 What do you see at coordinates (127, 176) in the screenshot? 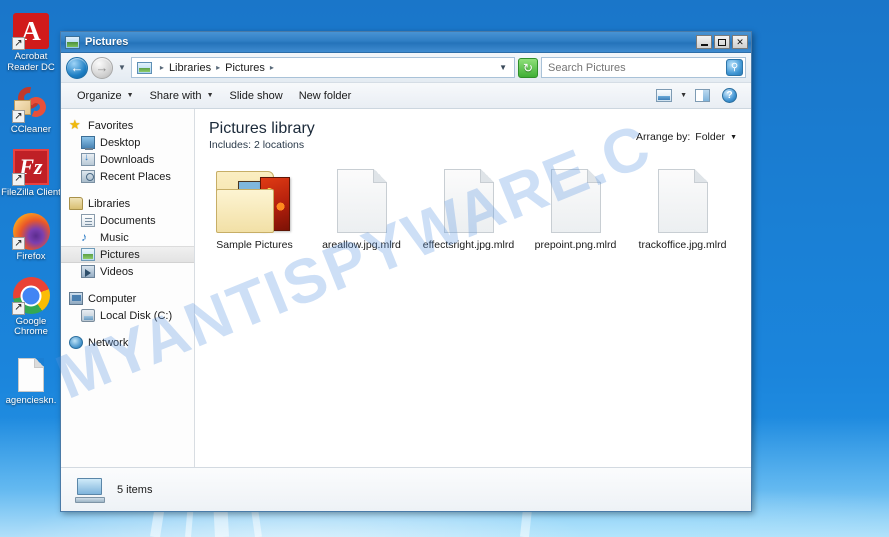
I see `sidebar-item-recent-places: Recent Places` at bounding box center [127, 176].